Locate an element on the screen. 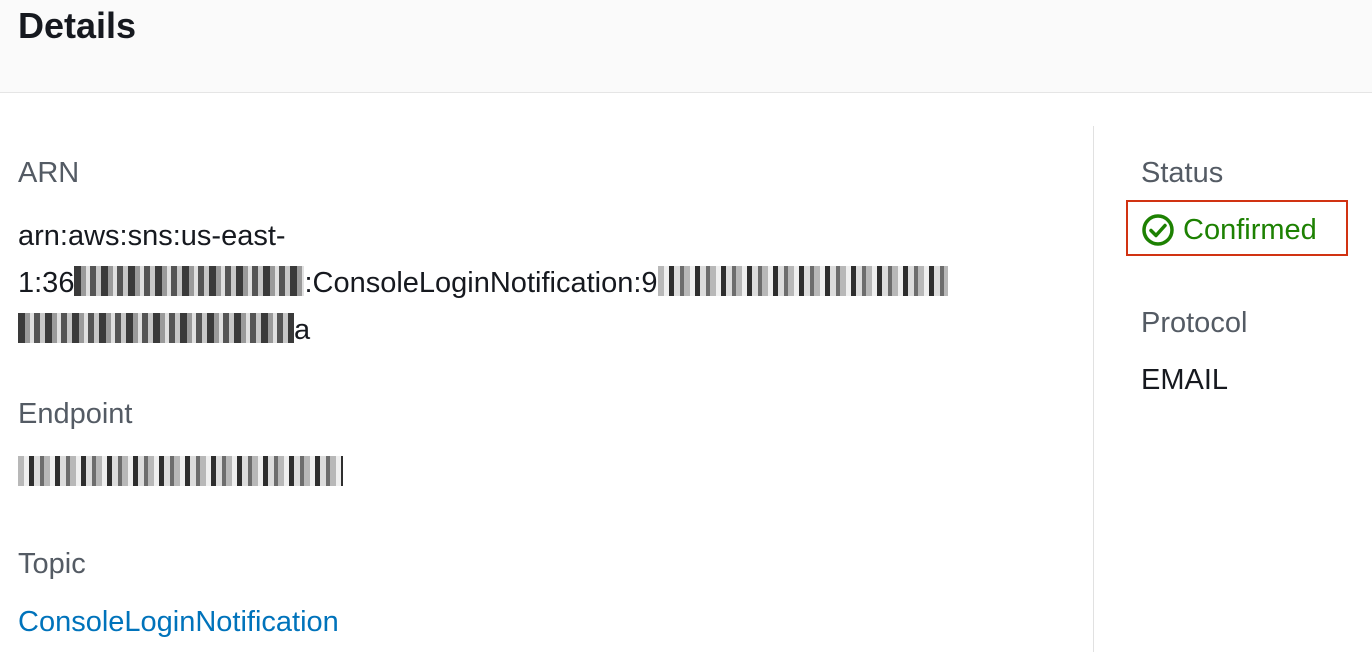  arn-line-1: arn:aws:sns:us-east- is located at coordinates (152, 236).